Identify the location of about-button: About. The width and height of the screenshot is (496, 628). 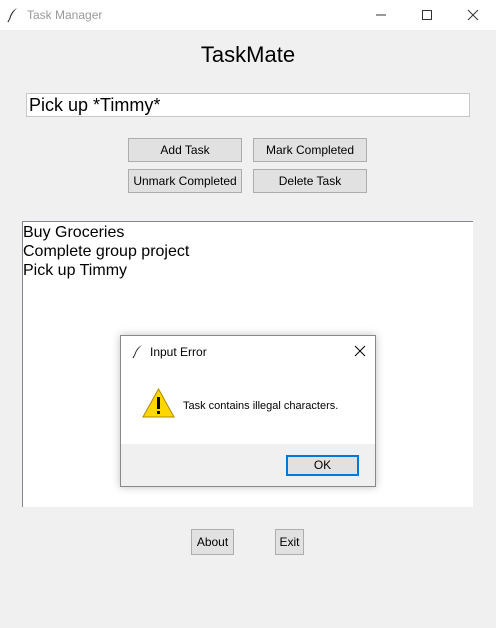
(212, 542).